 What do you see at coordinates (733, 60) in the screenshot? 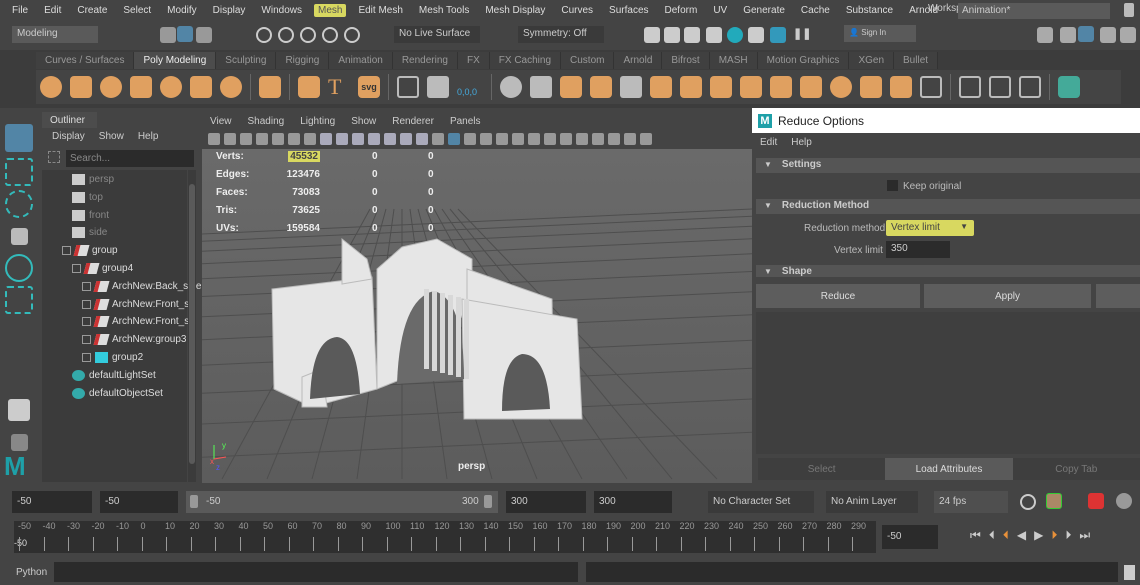
I see `shelf-tab-mash: MASH` at bounding box center [733, 60].